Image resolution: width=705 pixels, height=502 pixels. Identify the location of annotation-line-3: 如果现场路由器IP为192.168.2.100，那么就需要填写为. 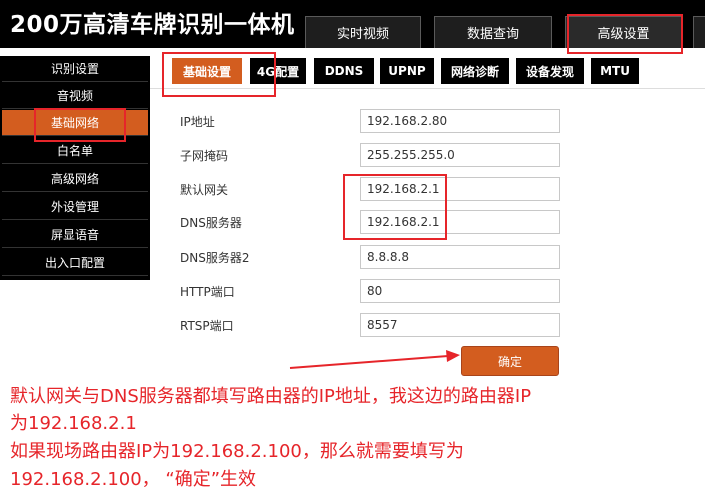
(237, 451).